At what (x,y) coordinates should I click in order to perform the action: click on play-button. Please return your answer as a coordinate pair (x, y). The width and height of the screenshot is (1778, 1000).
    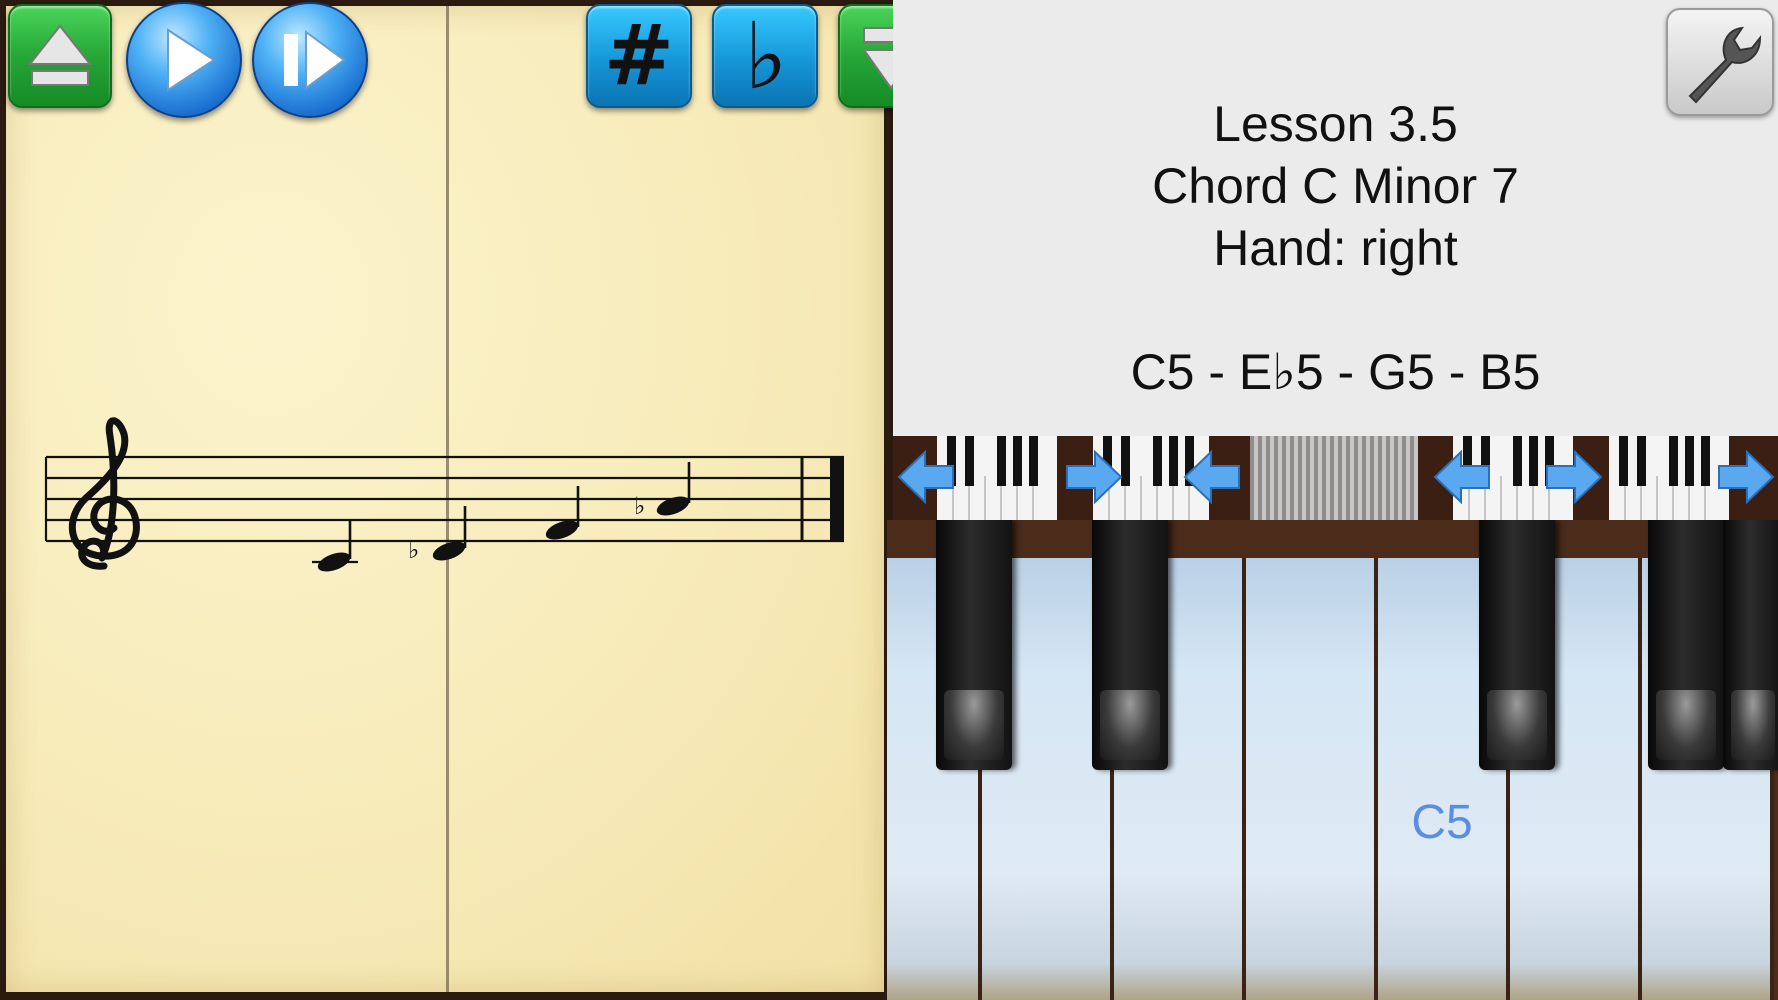
    Looking at the image, I should click on (184, 60).